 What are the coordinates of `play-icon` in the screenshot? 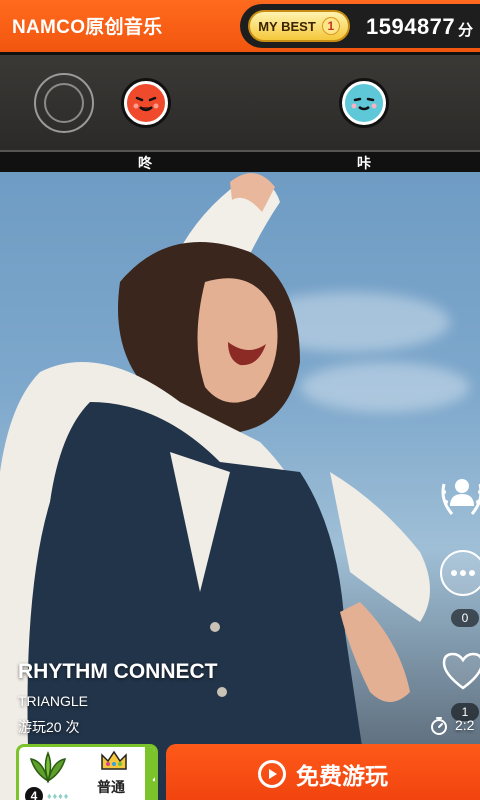 It's located at (272, 774).